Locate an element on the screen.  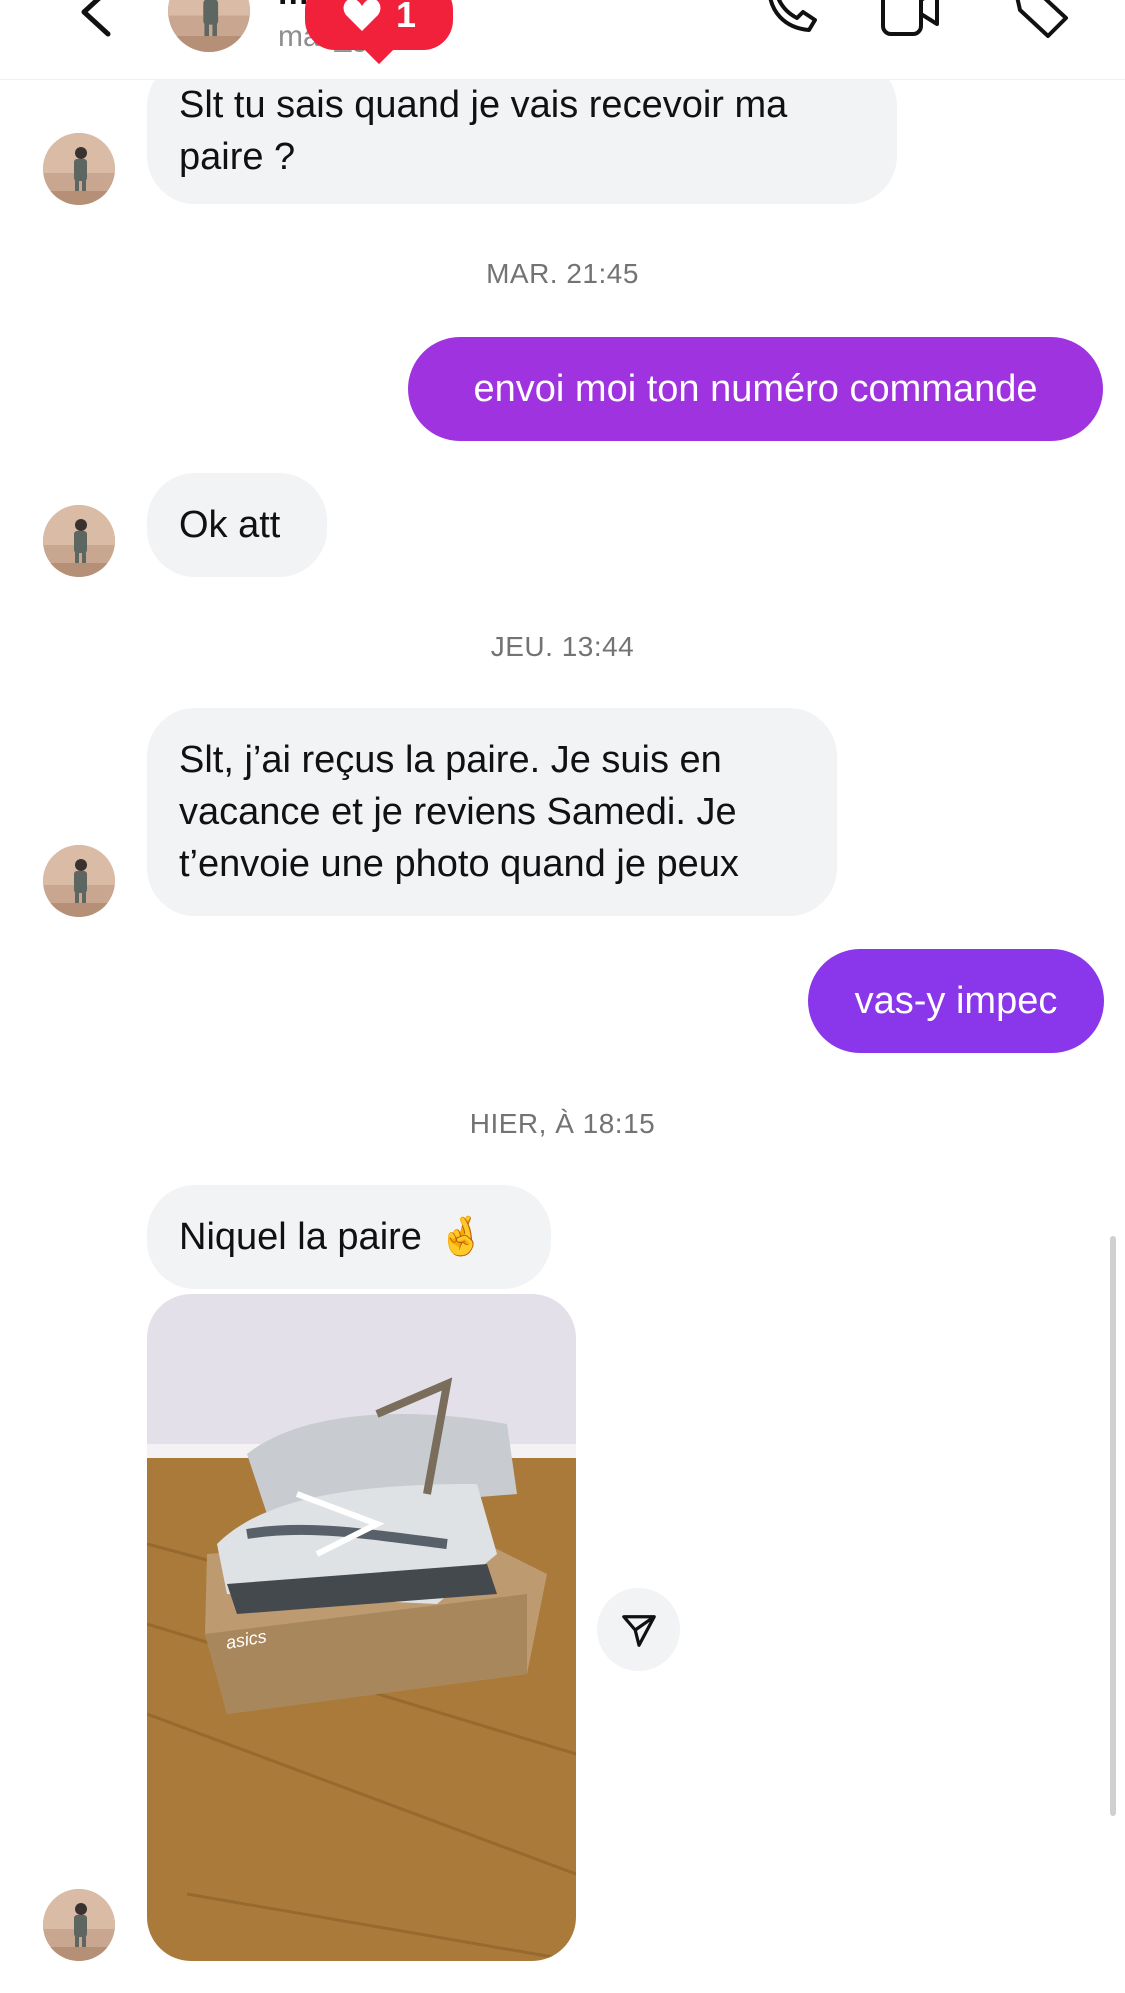
scrollbar is located at coordinates (1113, 1526).